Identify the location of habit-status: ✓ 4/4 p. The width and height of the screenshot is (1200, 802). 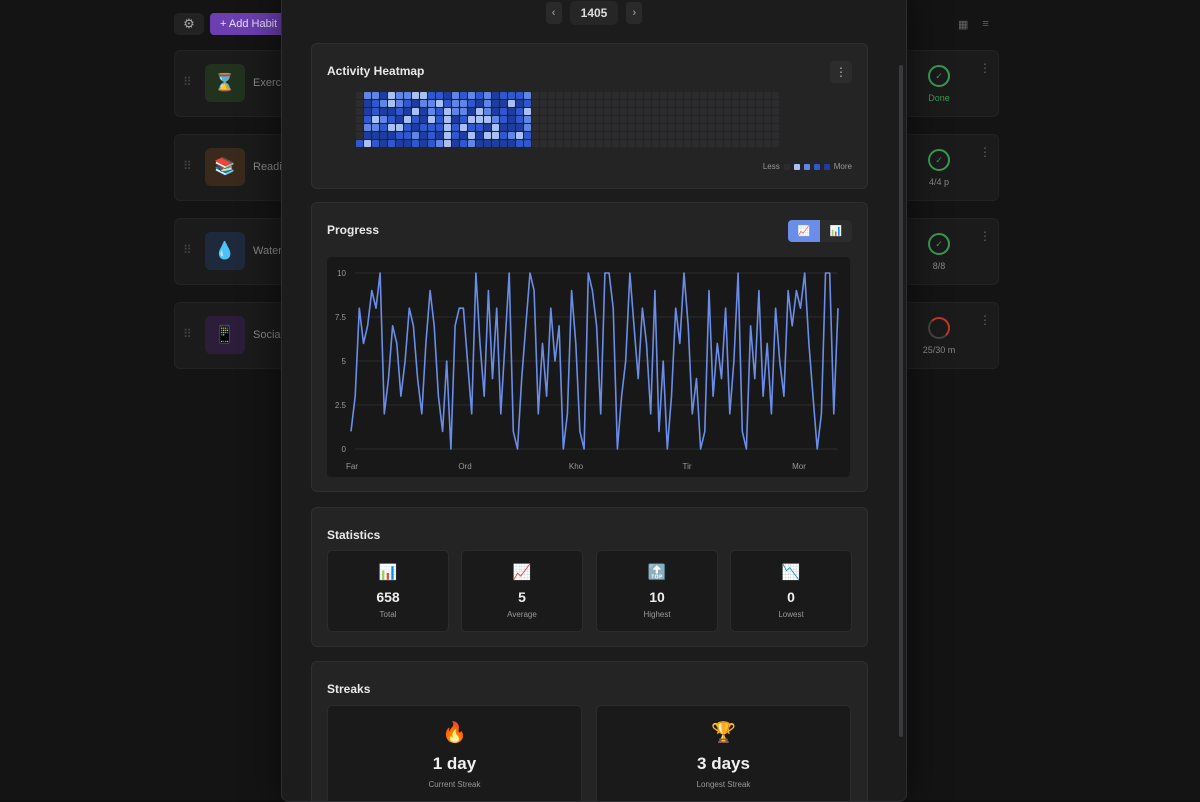
(939, 168).